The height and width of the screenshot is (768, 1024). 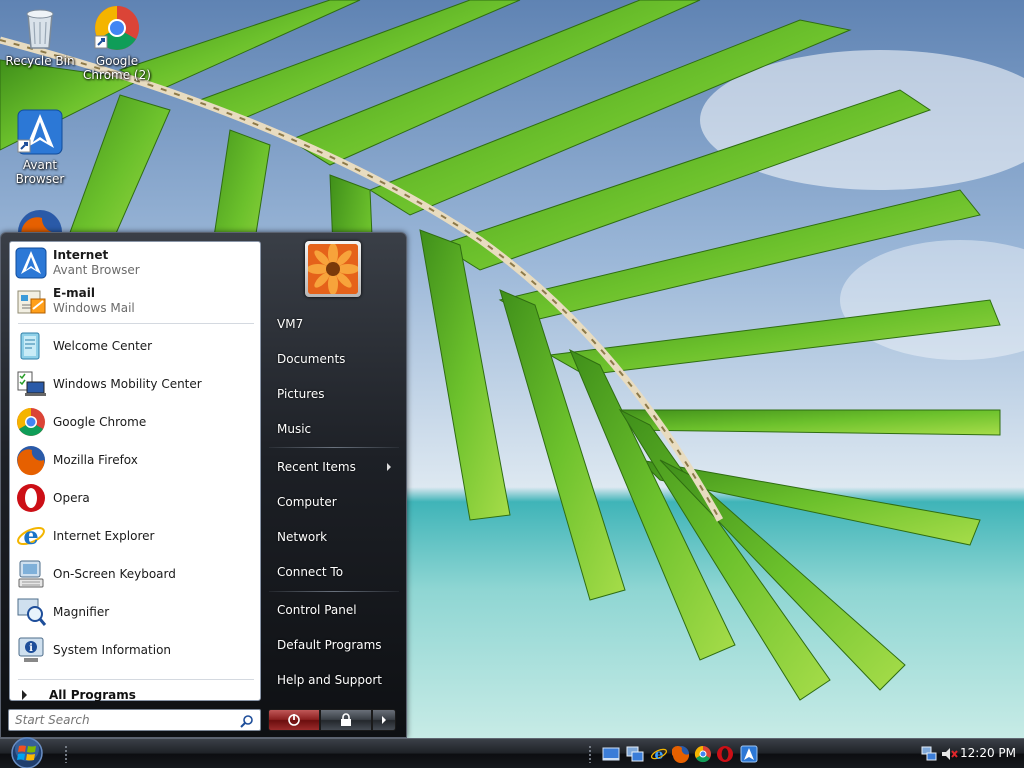 What do you see at coordinates (294, 429) in the screenshot?
I see `start-link-label: Music` at bounding box center [294, 429].